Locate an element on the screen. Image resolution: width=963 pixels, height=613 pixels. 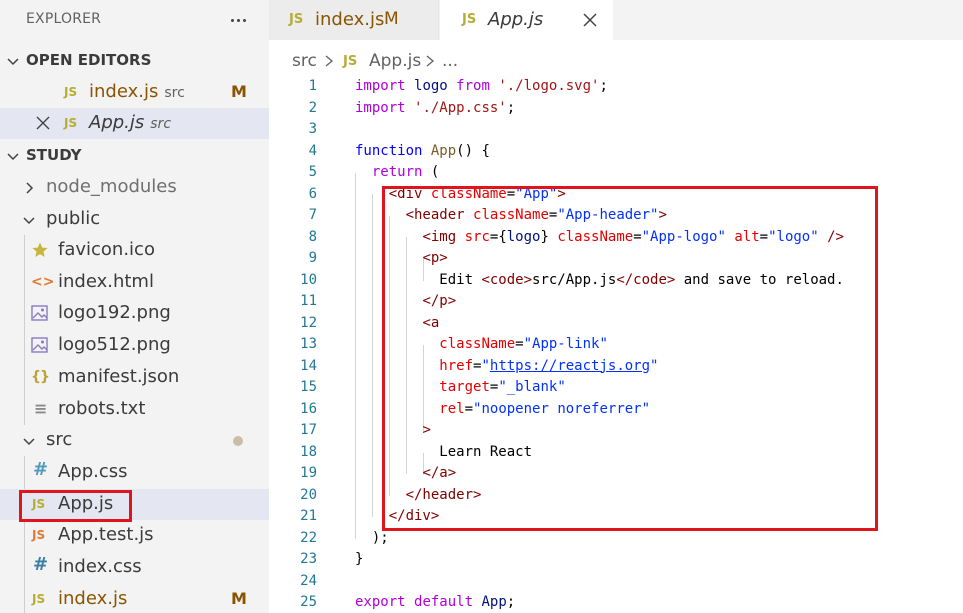
tree-item-app-css: # App.css is located at coordinates (134, 472).